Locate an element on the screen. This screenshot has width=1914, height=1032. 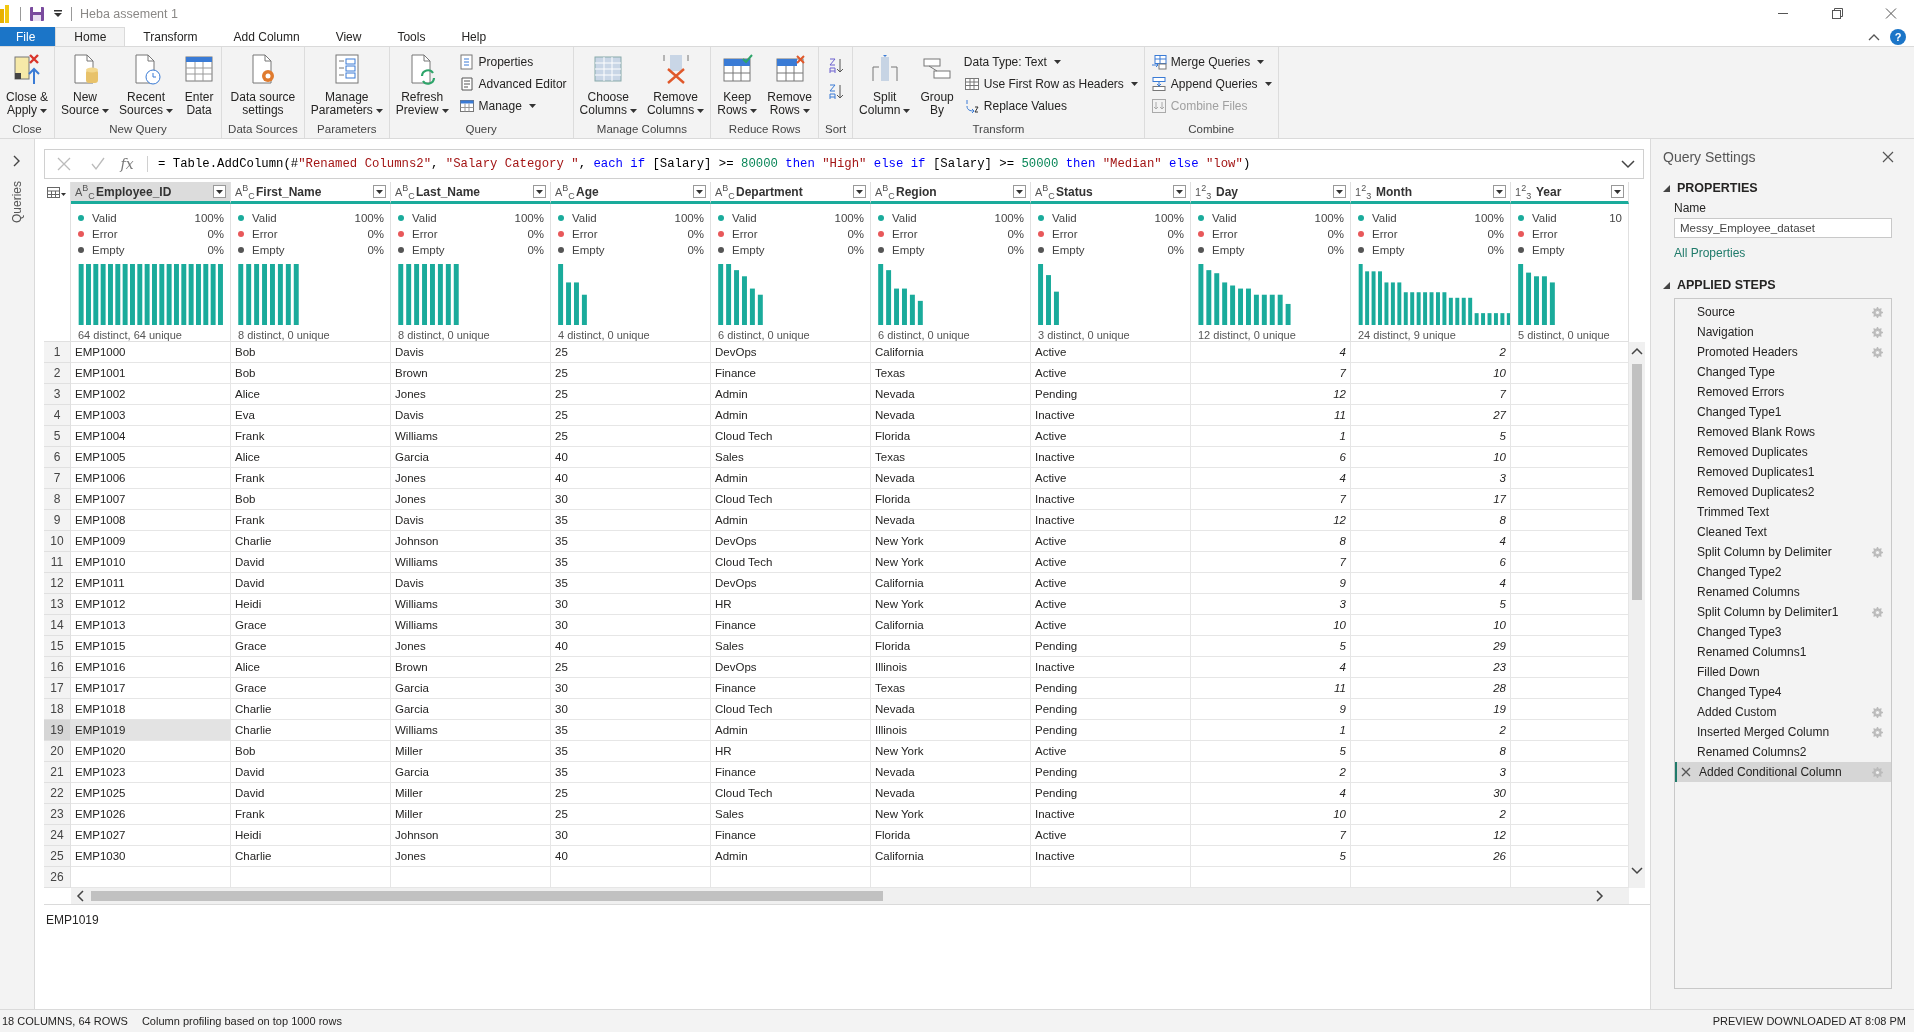
column-header: A$^{B}$$_{C}$Region is located at coordinates (951, 193).